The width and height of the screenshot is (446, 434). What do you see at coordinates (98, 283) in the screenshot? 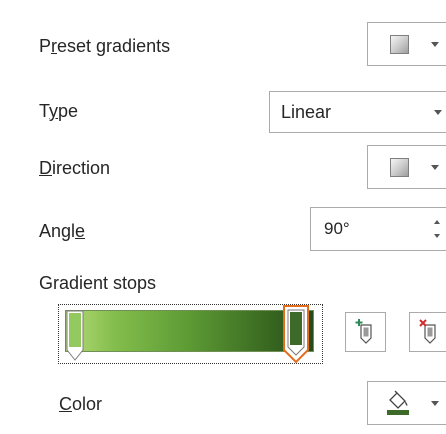
I see `gradient-stops-label: Gradient stops` at bounding box center [98, 283].